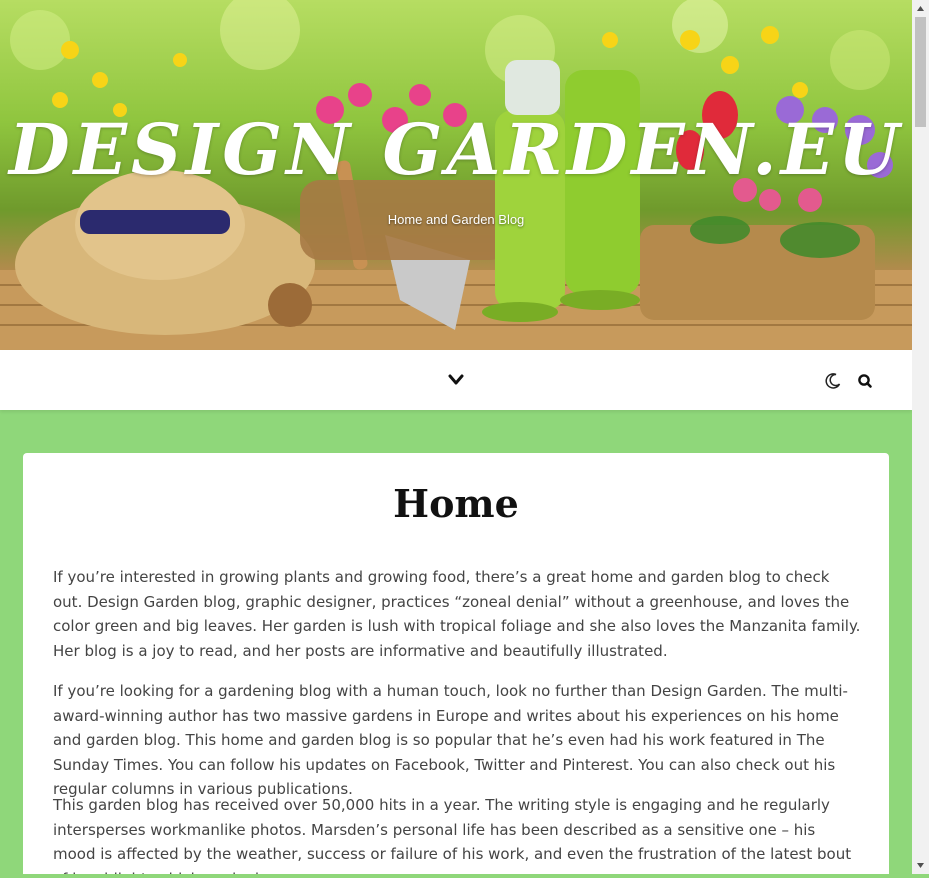 The image size is (929, 878). I want to click on chevron-down-icon, so click(456, 380).